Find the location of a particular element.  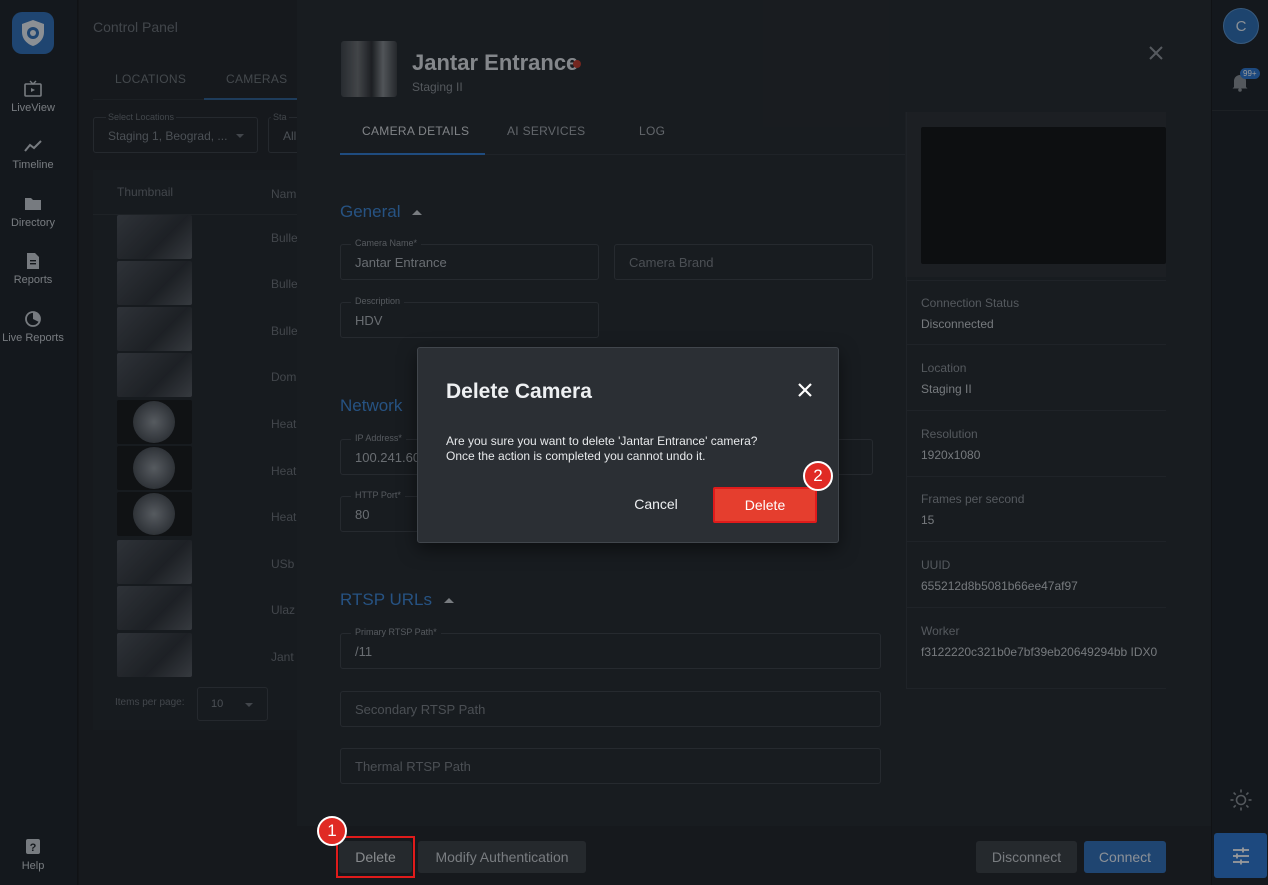

close-icon is located at coordinates (805, 390).